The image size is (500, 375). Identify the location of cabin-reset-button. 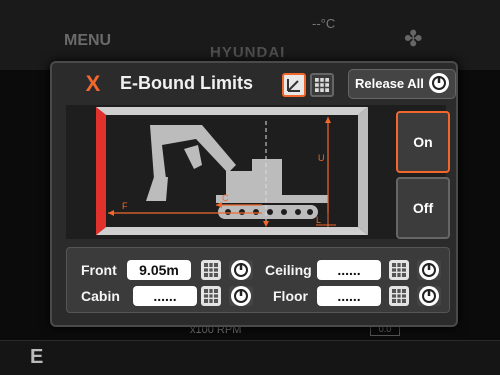
(241, 296).